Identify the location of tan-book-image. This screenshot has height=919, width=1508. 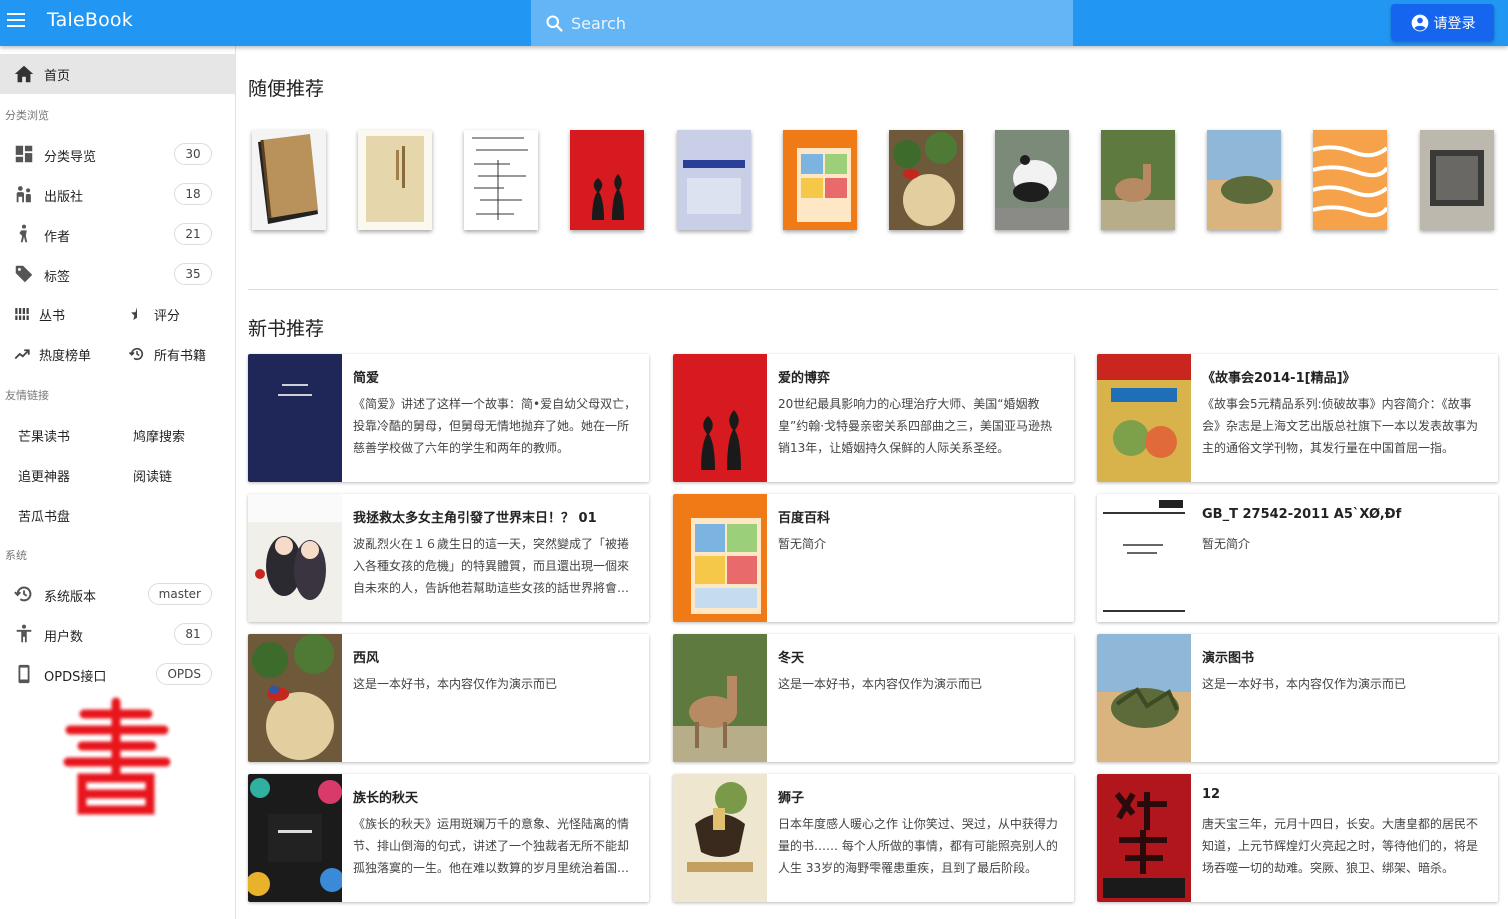
(395, 180).